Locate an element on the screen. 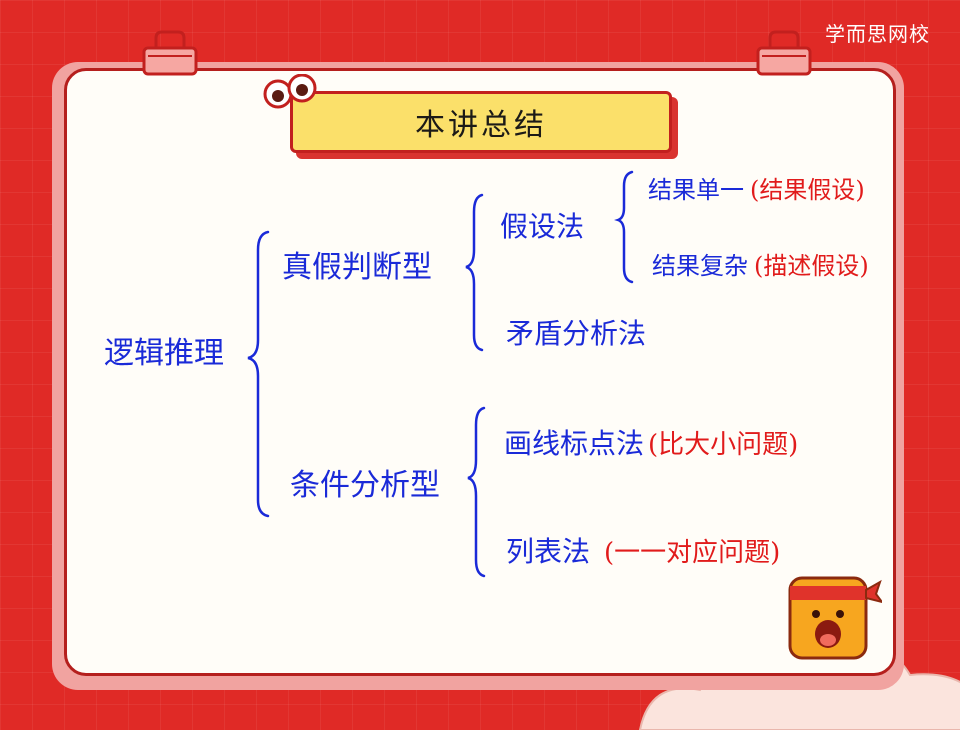 The width and height of the screenshot is (960, 730). node-line-point-label: 画线标点法 is located at coordinates (574, 443).